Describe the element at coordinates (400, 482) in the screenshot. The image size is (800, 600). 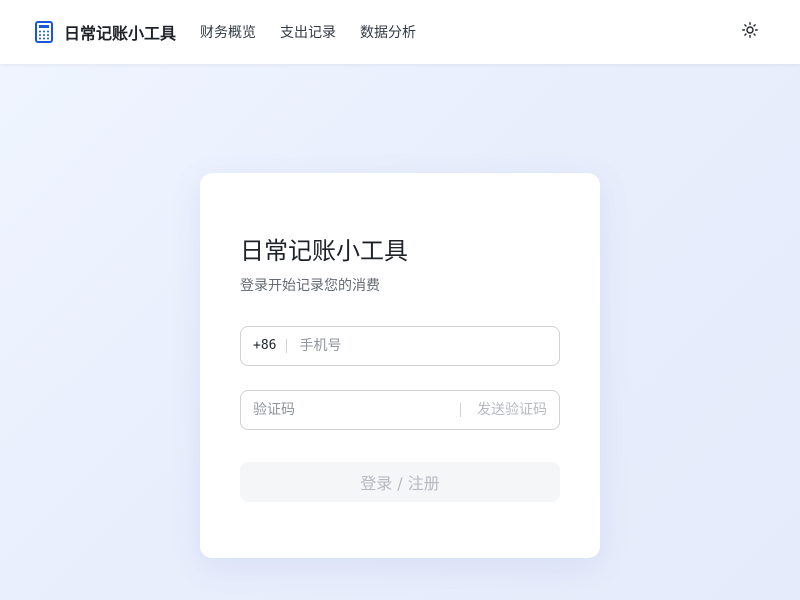
I see `login-register-button: 登录 / 注册` at that location.